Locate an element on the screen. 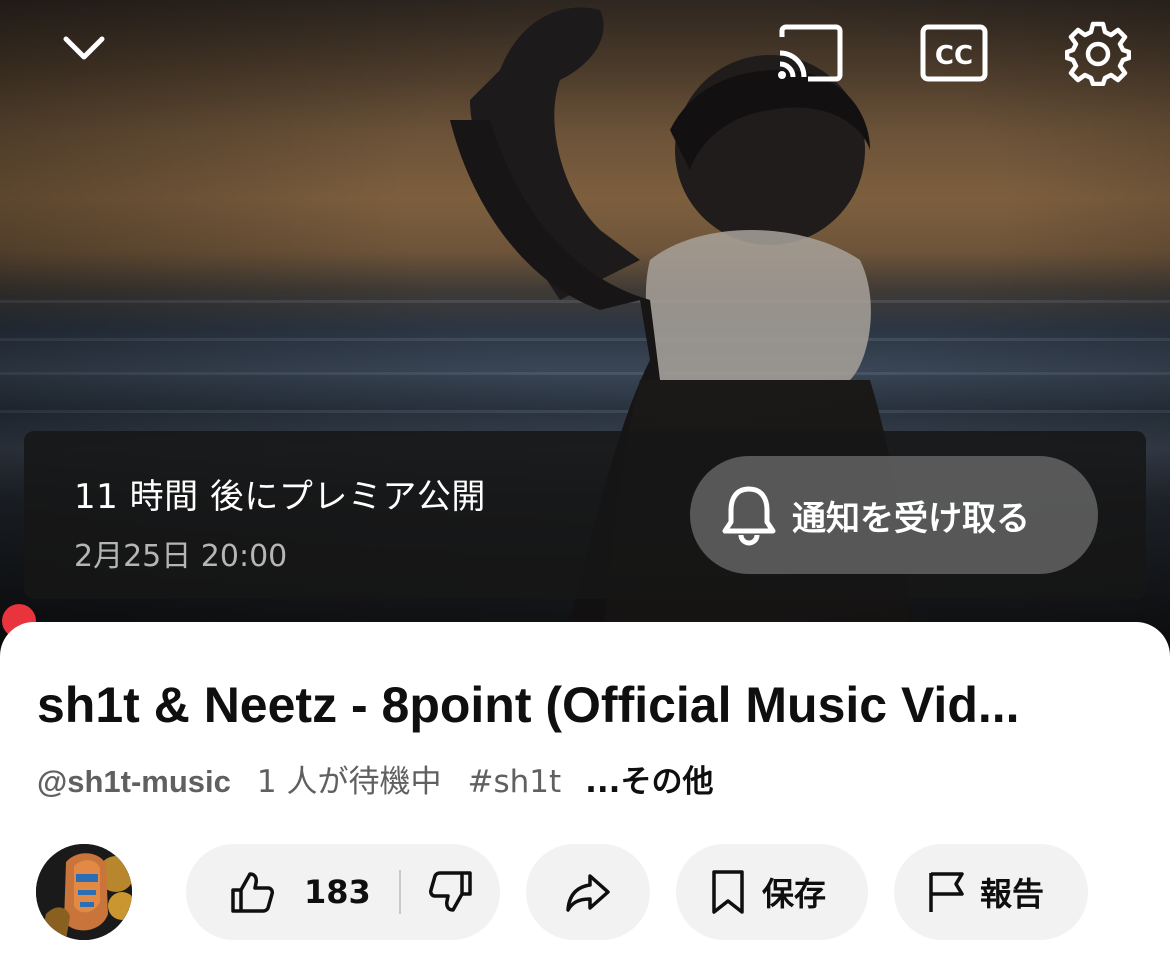  thumbs-up-icon is located at coordinates (252, 892).